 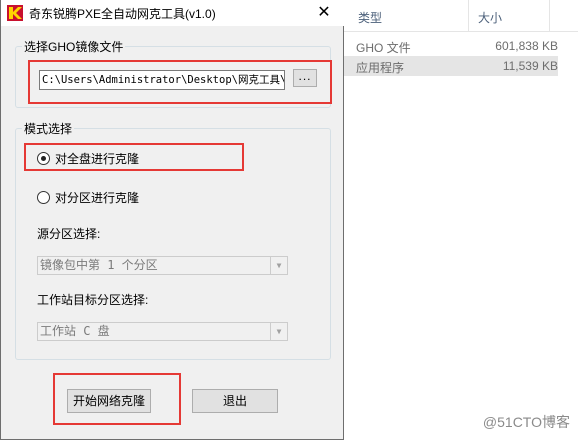 I want to click on watermark: @51CTO博客, so click(x=526, y=422).